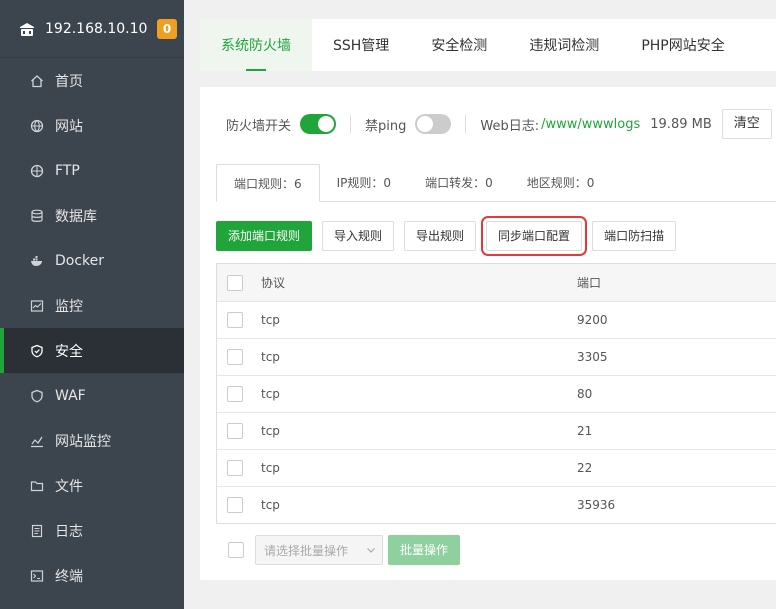 Image resolution: width=776 pixels, height=609 pixels. Describe the element at coordinates (67, 170) in the screenshot. I see `sidebar-item-label: FTP` at that location.